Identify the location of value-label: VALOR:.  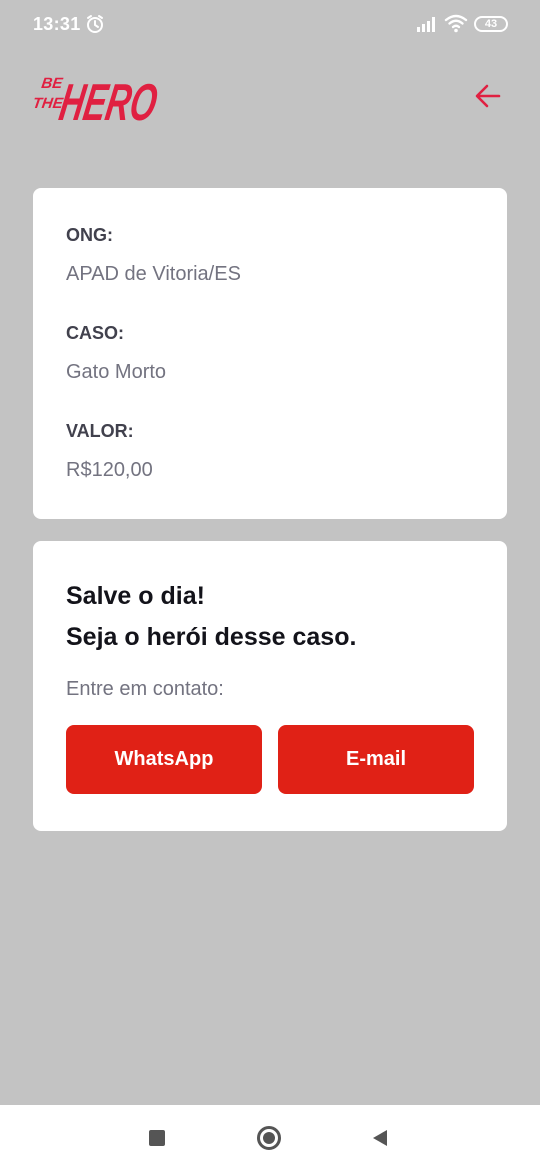
(100, 431).